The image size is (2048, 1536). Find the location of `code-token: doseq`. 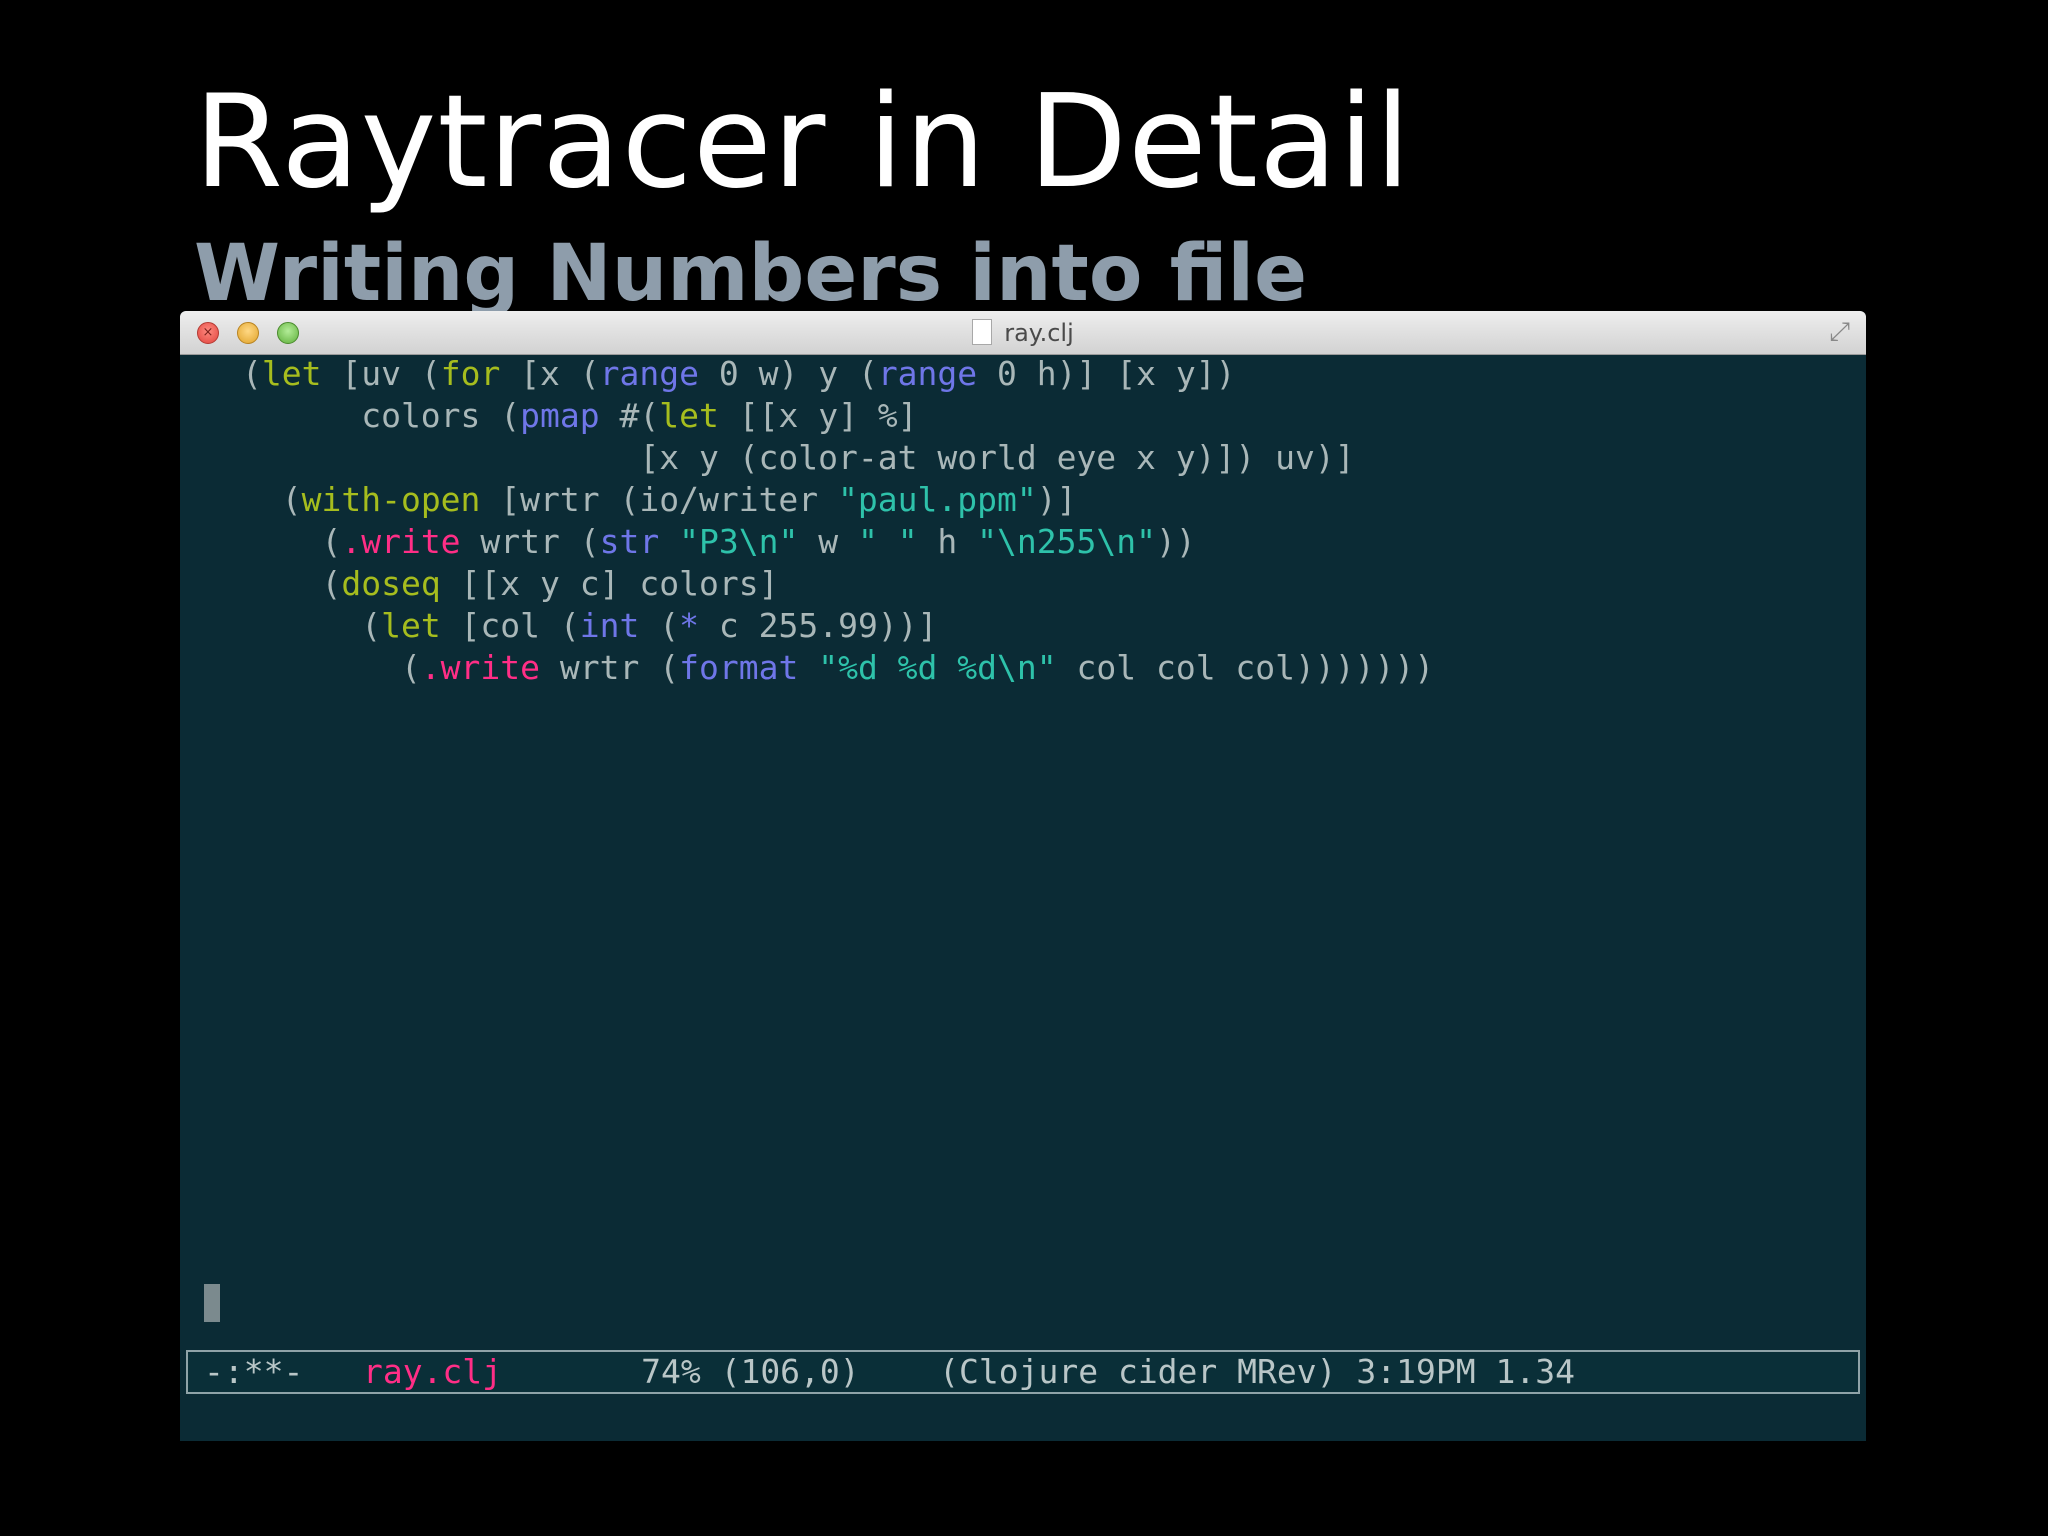

code-token: doseq is located at coordinates (391, 583).